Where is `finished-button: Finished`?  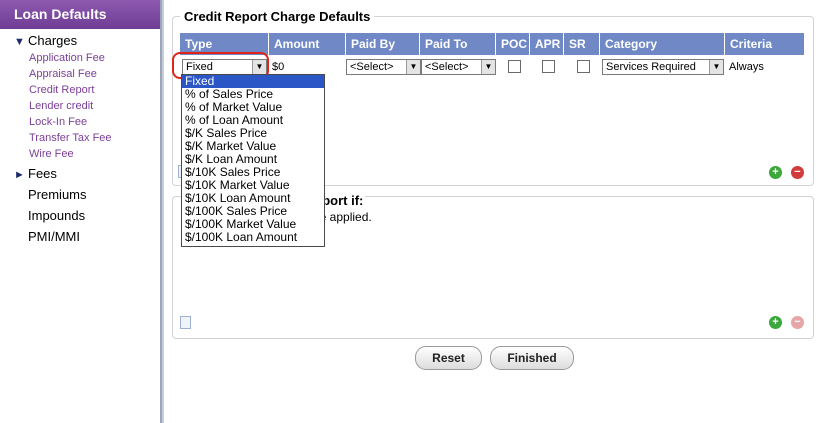
finished-button: Finished is located at coordinates (532, 358).